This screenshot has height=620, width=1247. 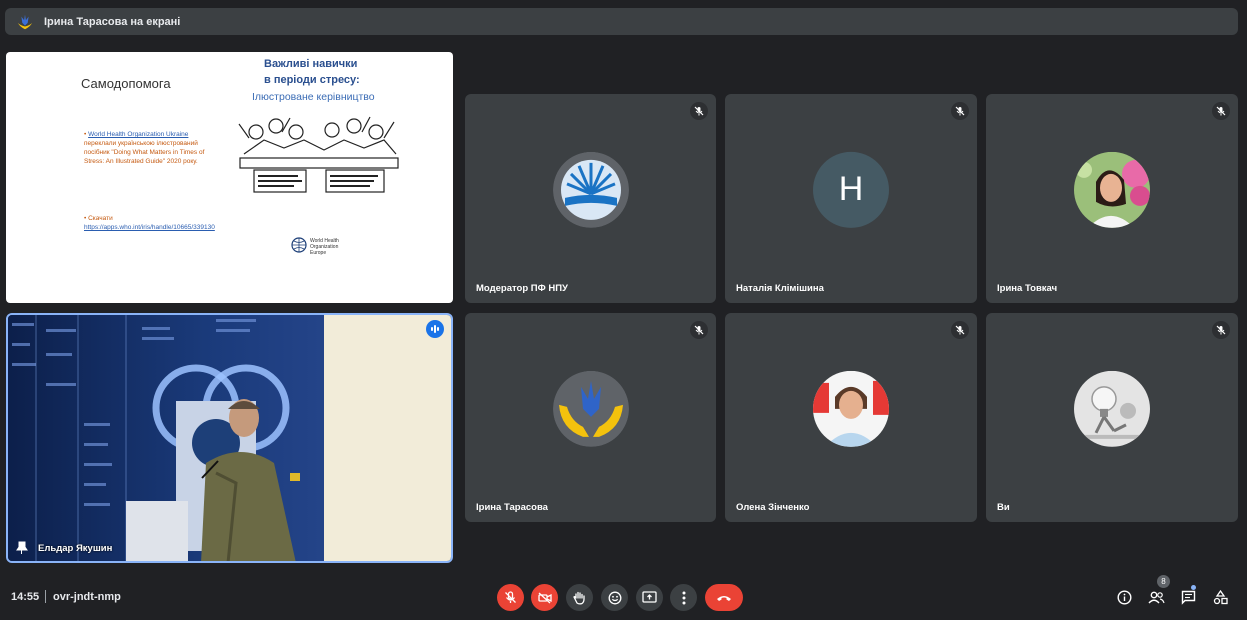 I want to click on speaker-name: Ельдар Якушин, so click(x=75, y=548).